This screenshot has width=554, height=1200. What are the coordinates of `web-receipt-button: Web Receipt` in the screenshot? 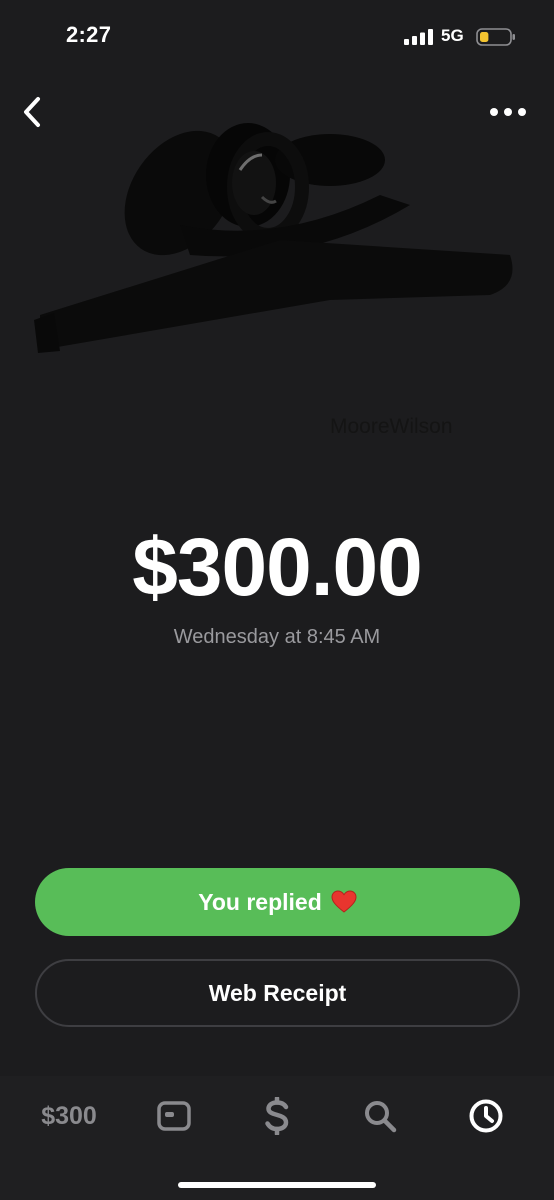 It's located at (277, 993).